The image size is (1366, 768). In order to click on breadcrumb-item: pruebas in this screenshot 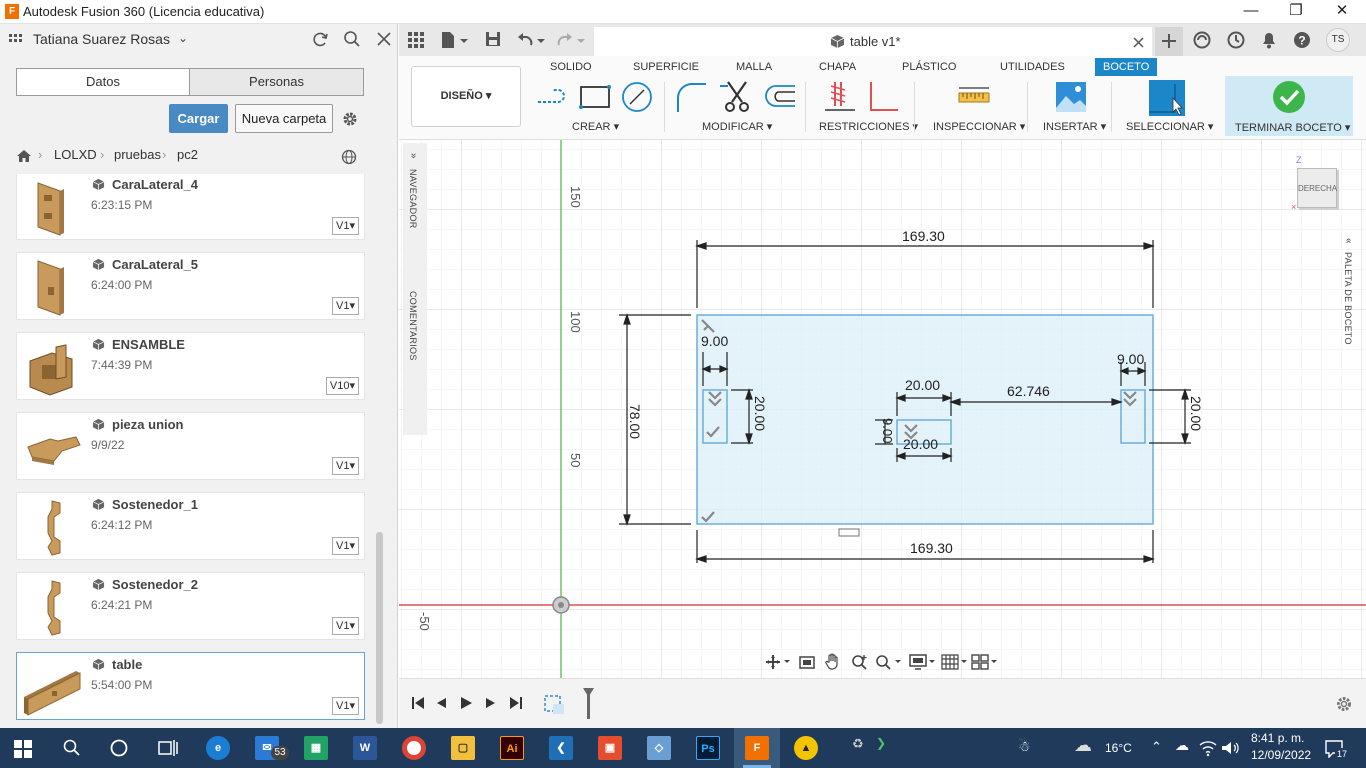, I will do `click(137, 154)`.